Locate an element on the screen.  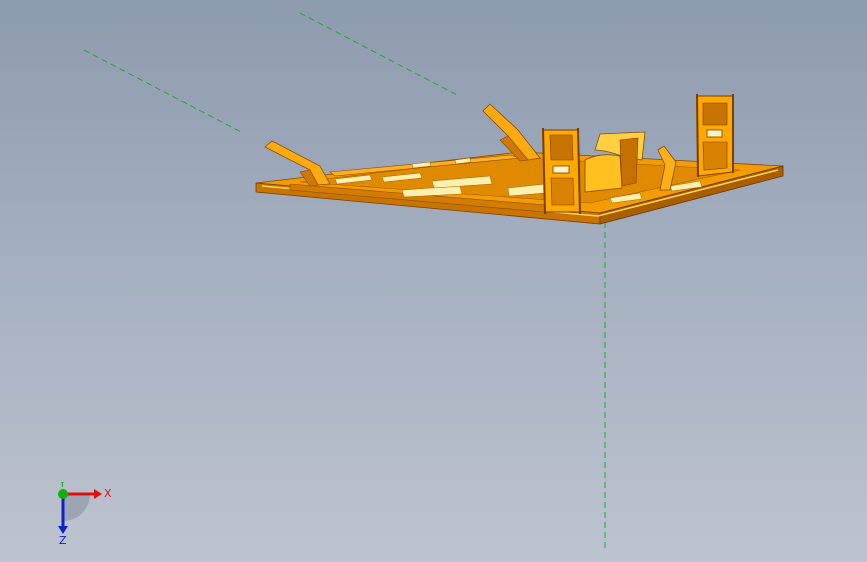
curved-wall is located at coordinates (603, 173).